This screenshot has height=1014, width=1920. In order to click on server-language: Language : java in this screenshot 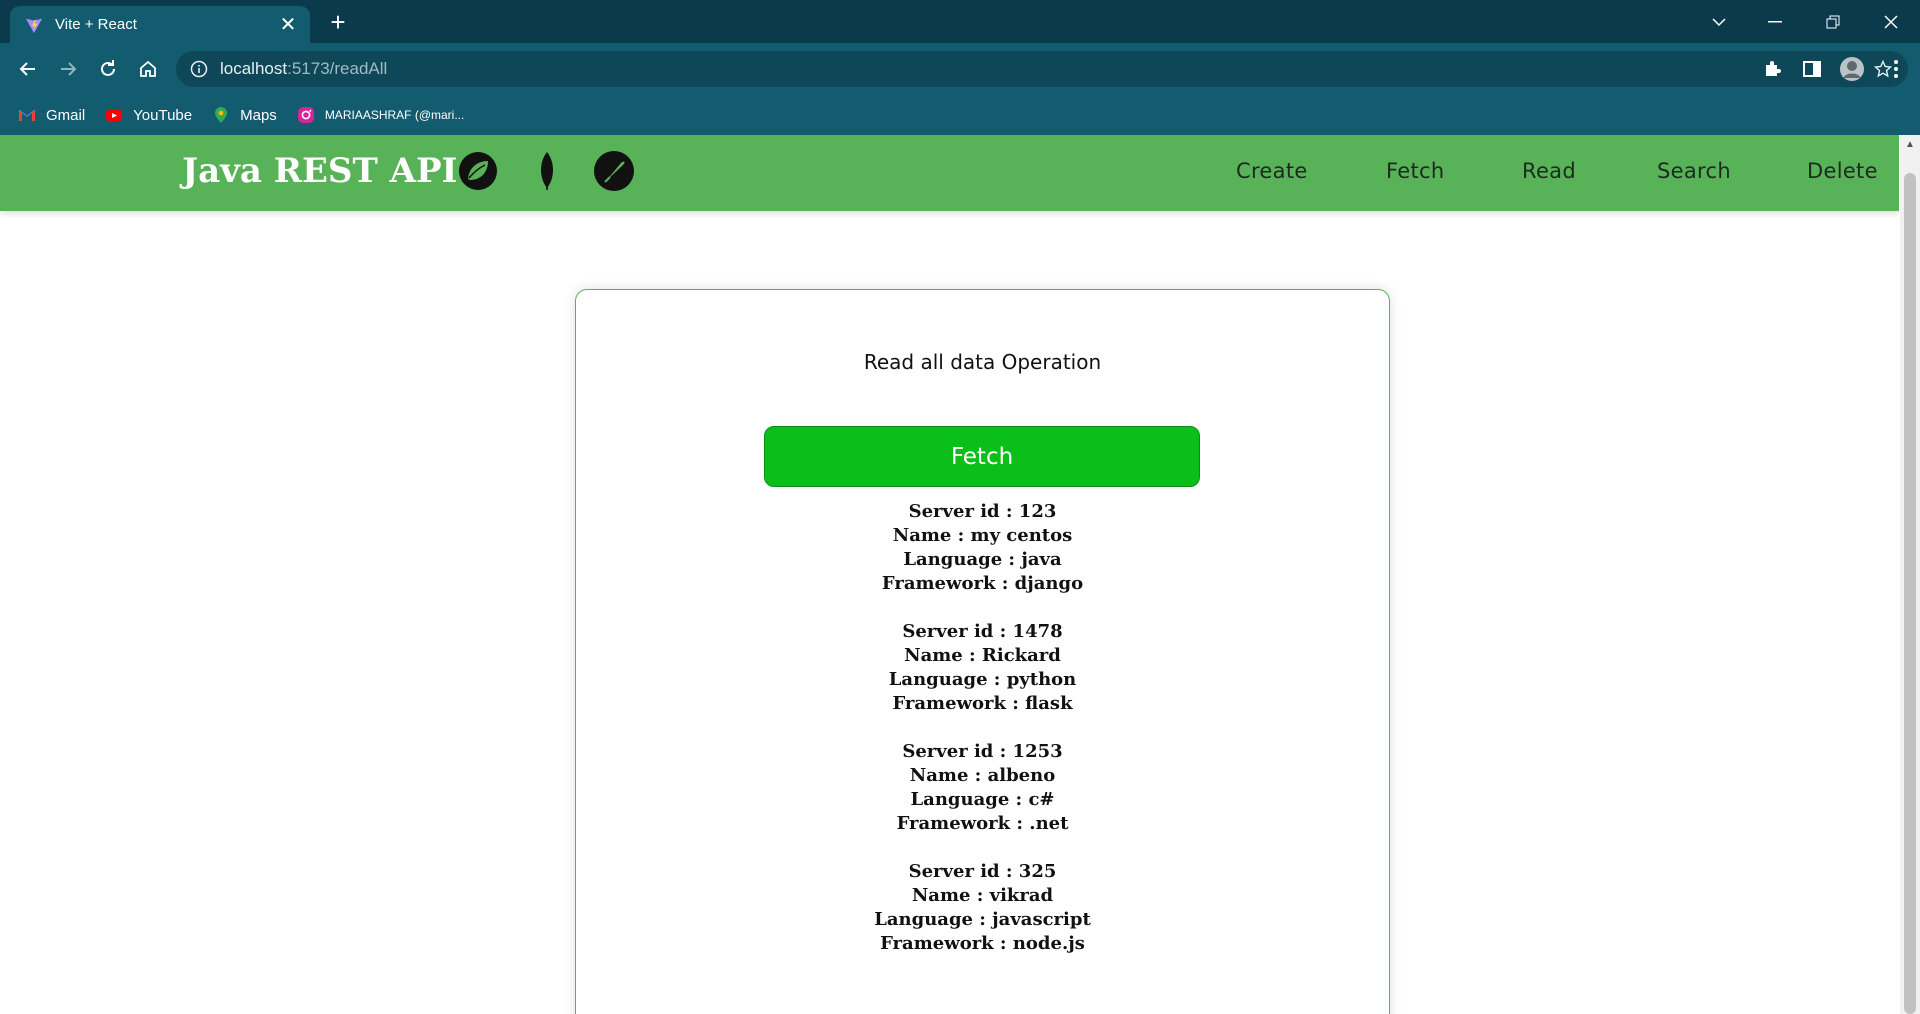, I will do `click(982, 559)`.